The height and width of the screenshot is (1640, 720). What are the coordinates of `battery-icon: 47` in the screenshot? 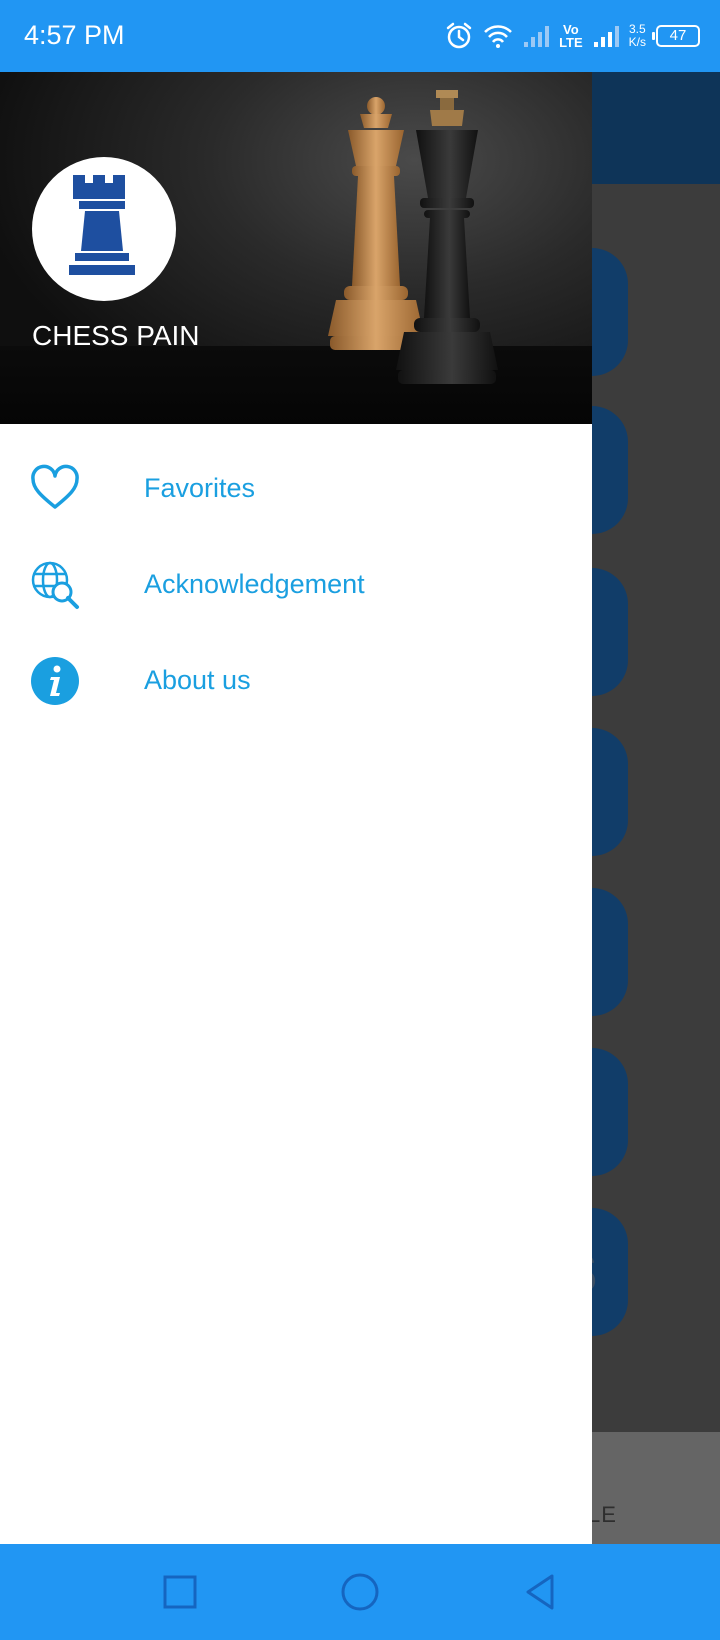 It's located at (676, 36).